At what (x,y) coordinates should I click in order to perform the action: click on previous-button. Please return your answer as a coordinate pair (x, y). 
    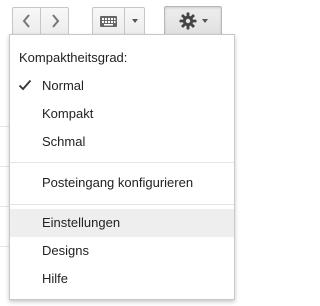
    Looking at the image, I should click on (26, 21).